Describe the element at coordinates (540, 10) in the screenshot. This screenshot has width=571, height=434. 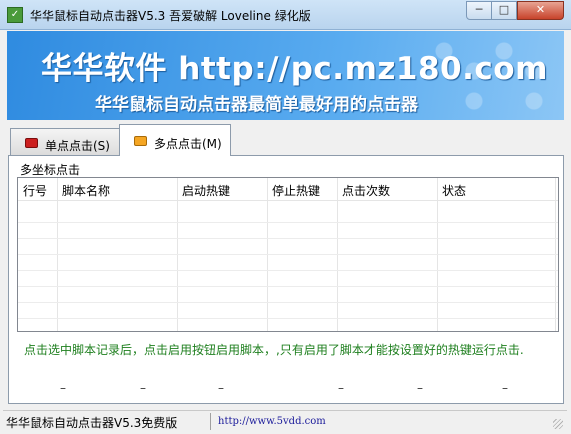
I see `close-button: ✕` at that location.